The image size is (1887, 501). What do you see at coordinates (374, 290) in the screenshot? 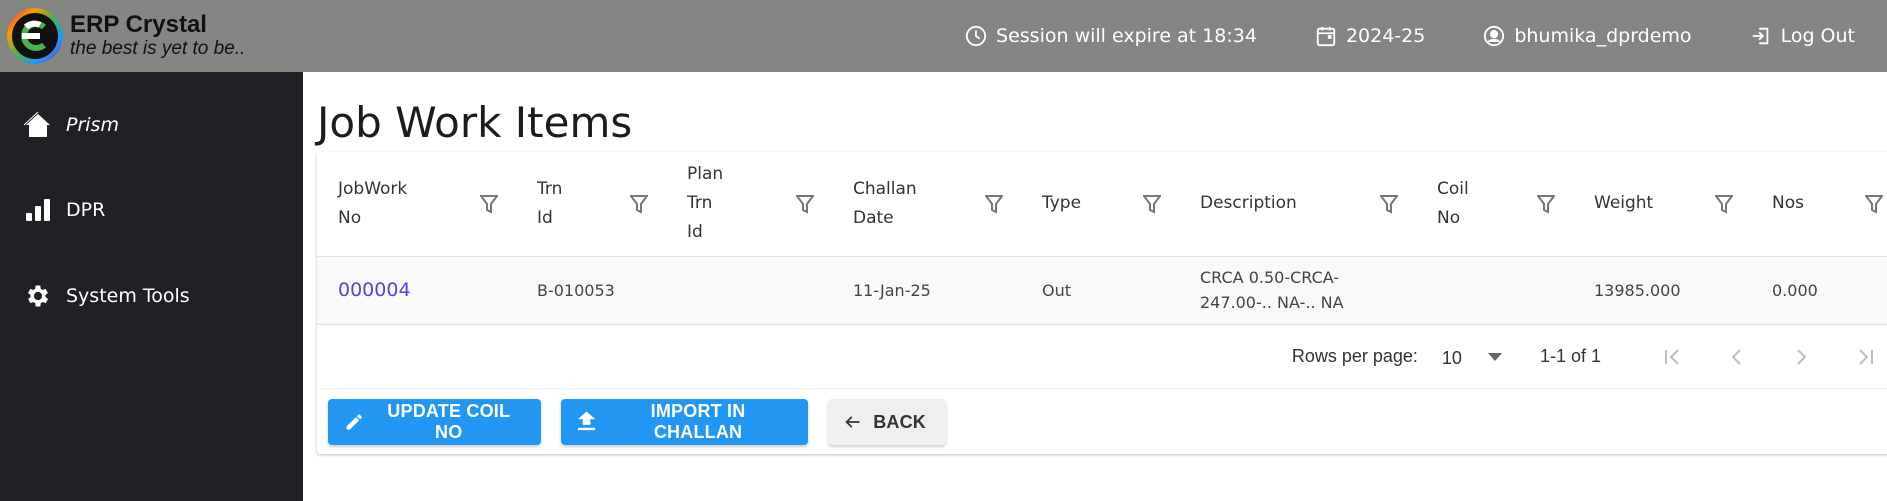
I see `jobwork-no-link: 000004` at bounding box center [374, 290].